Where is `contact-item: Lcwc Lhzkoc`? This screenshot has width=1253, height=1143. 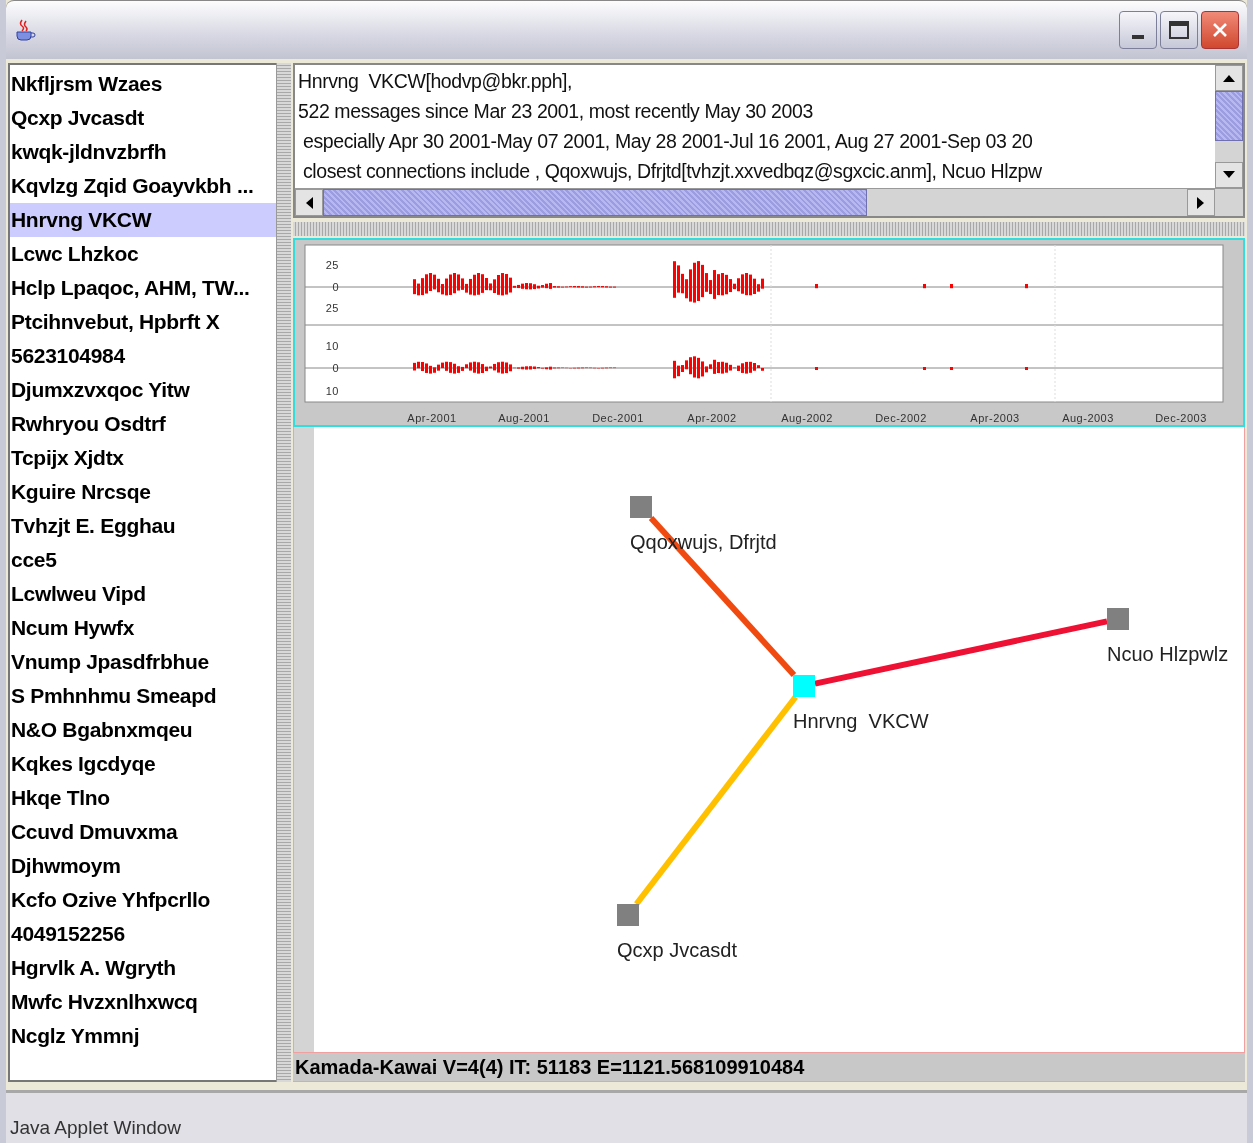 contact-item: Lcwc Lhzkoc is located at coordinates (143, 254).